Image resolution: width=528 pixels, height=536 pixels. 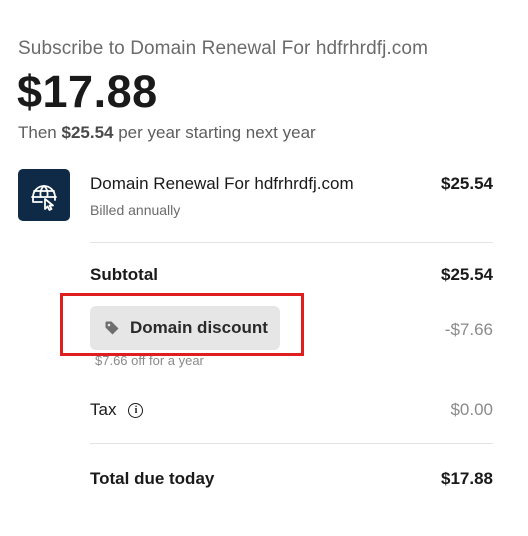 I want to click on renewal-note-suffix: per year starting next year, so click(x=217, y=132).